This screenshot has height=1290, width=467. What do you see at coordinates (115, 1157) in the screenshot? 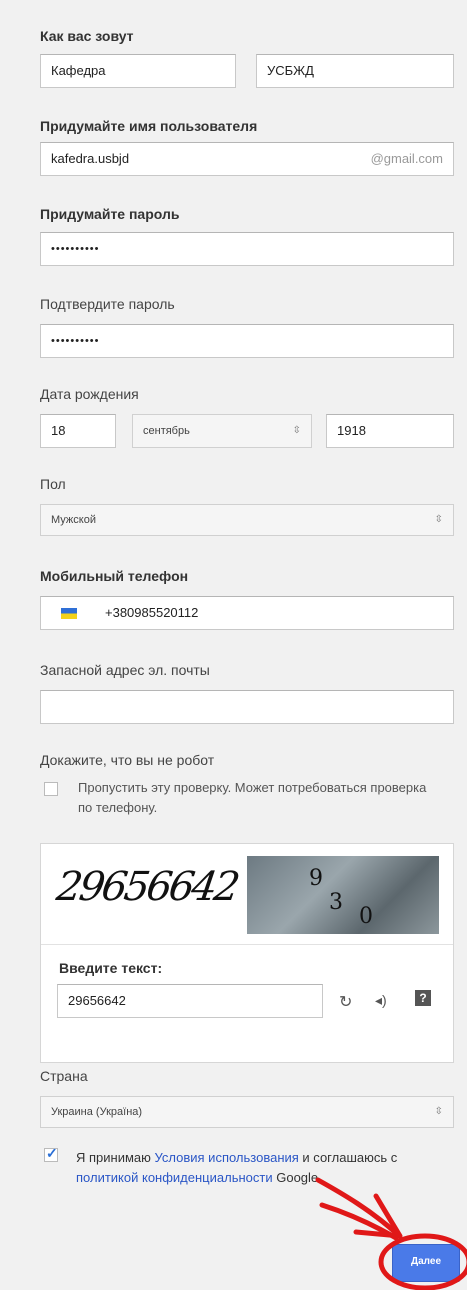
I see `terms-prefix: Я принимаю` at bounding box center [115, 1157].